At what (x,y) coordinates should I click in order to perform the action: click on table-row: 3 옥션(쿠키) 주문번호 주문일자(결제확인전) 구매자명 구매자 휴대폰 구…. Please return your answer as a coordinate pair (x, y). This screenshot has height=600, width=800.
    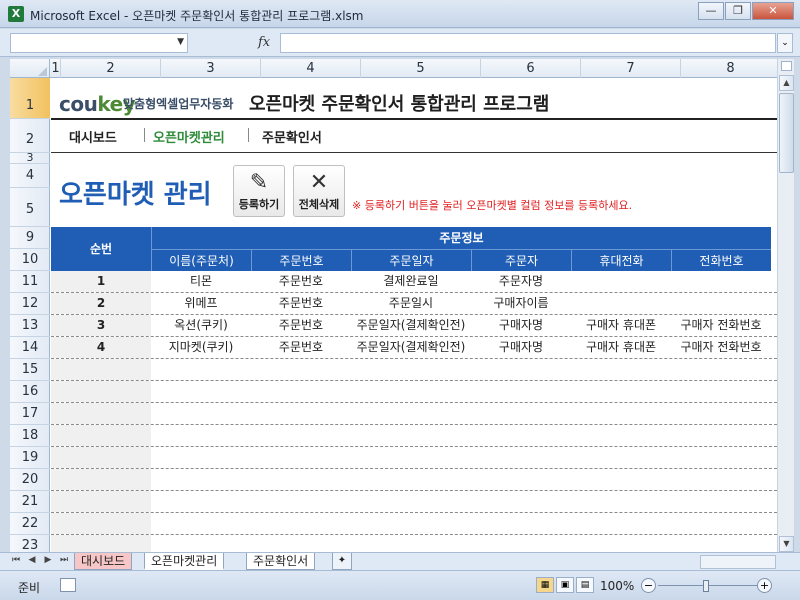
    Looking at the image, I should click on (414, 326).